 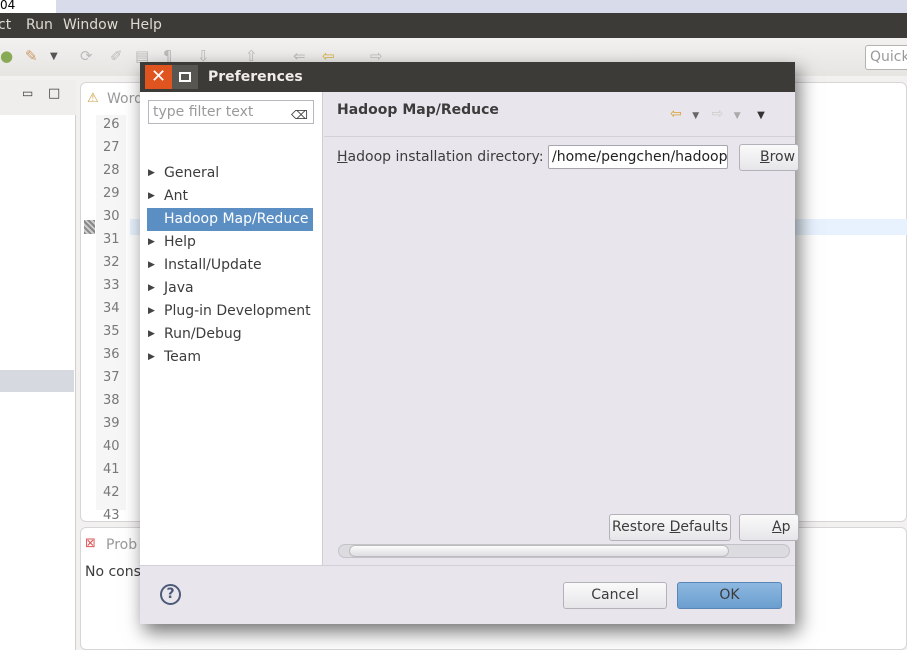 I want to click on line-number: 33, so click(x=111, y=285).